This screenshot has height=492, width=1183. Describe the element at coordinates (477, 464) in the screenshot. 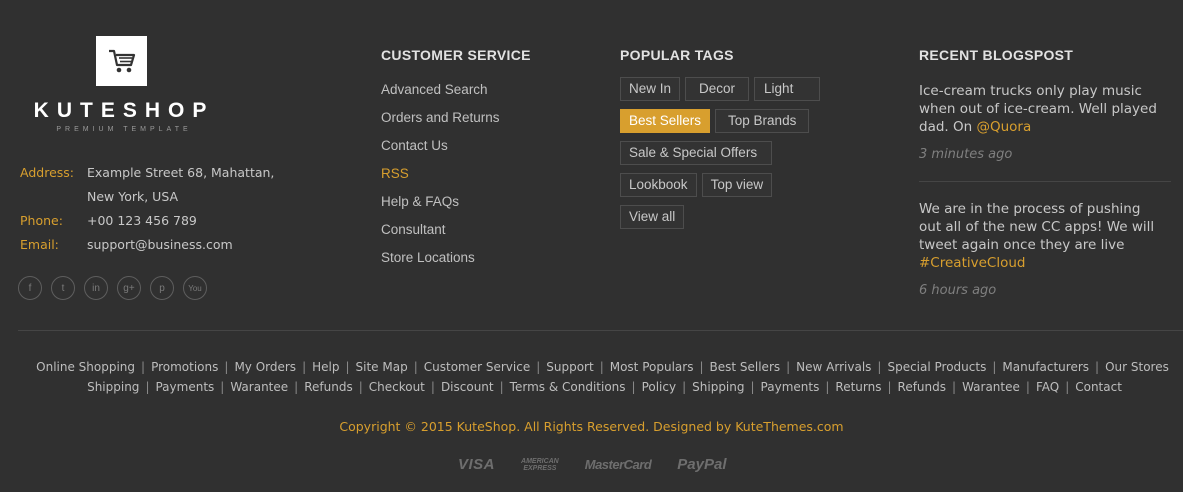

I see `visa-logo: VISA` at that location.